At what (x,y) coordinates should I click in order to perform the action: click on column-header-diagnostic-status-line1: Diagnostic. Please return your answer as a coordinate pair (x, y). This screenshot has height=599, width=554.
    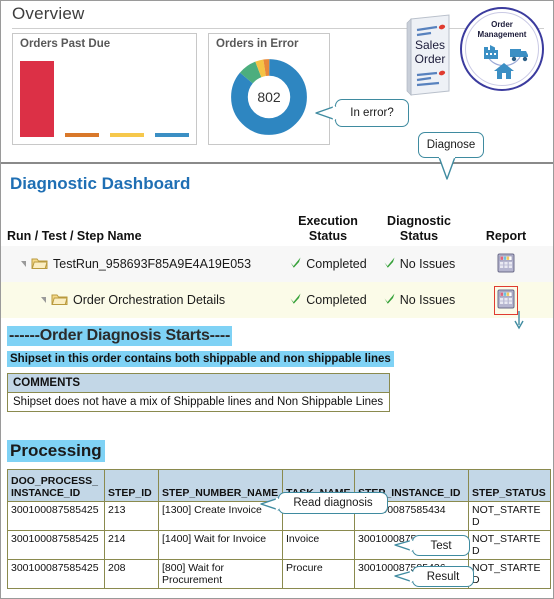
    Looking at the image, I should click on (419, 221).